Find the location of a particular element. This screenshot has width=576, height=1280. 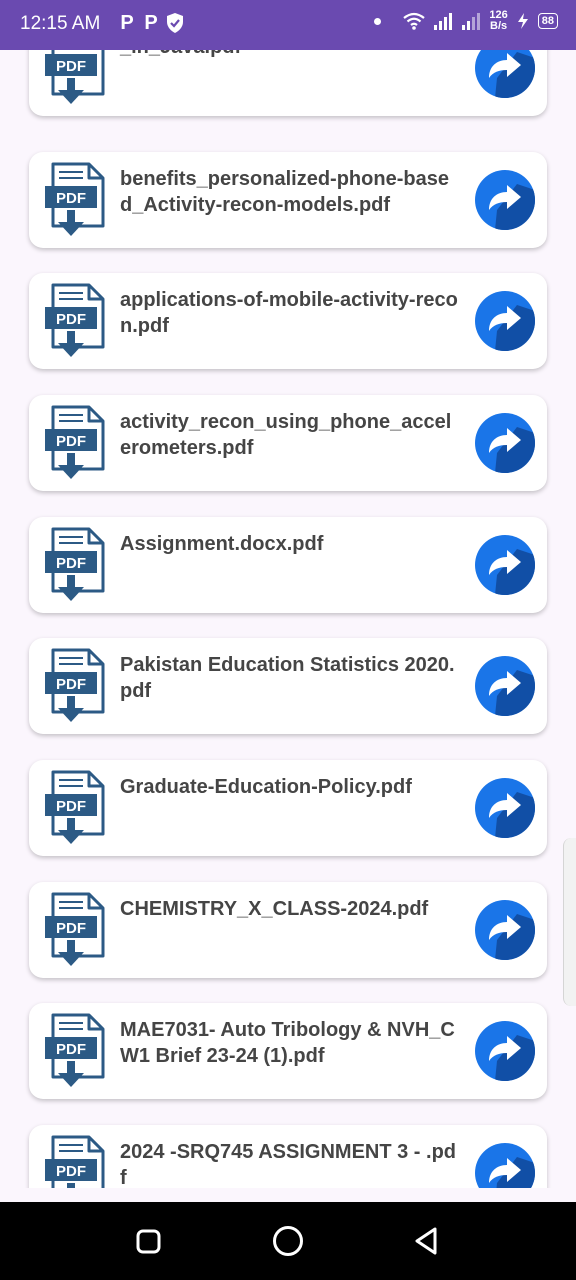

network-speed: 126 B/s is located at coordinates (498, 20).